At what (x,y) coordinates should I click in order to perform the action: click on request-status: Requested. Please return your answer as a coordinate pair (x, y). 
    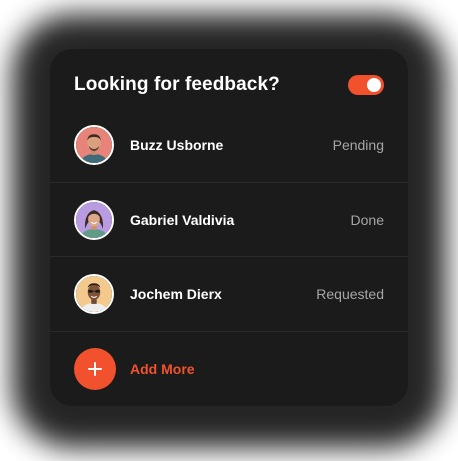
    Looking at the image, I should click on (350, 293).